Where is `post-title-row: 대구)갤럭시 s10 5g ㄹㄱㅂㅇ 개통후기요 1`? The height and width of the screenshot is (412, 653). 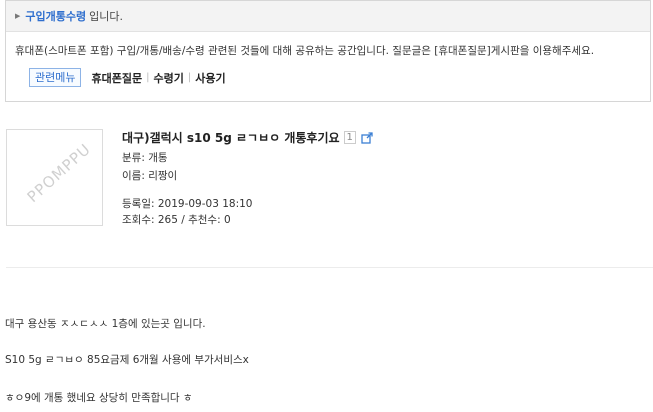
post-title-row: 대구)갤럭시 s10 5g ㄹㄱㅂㅇ 개통후기요 1 is located at coordinates (248, 137).